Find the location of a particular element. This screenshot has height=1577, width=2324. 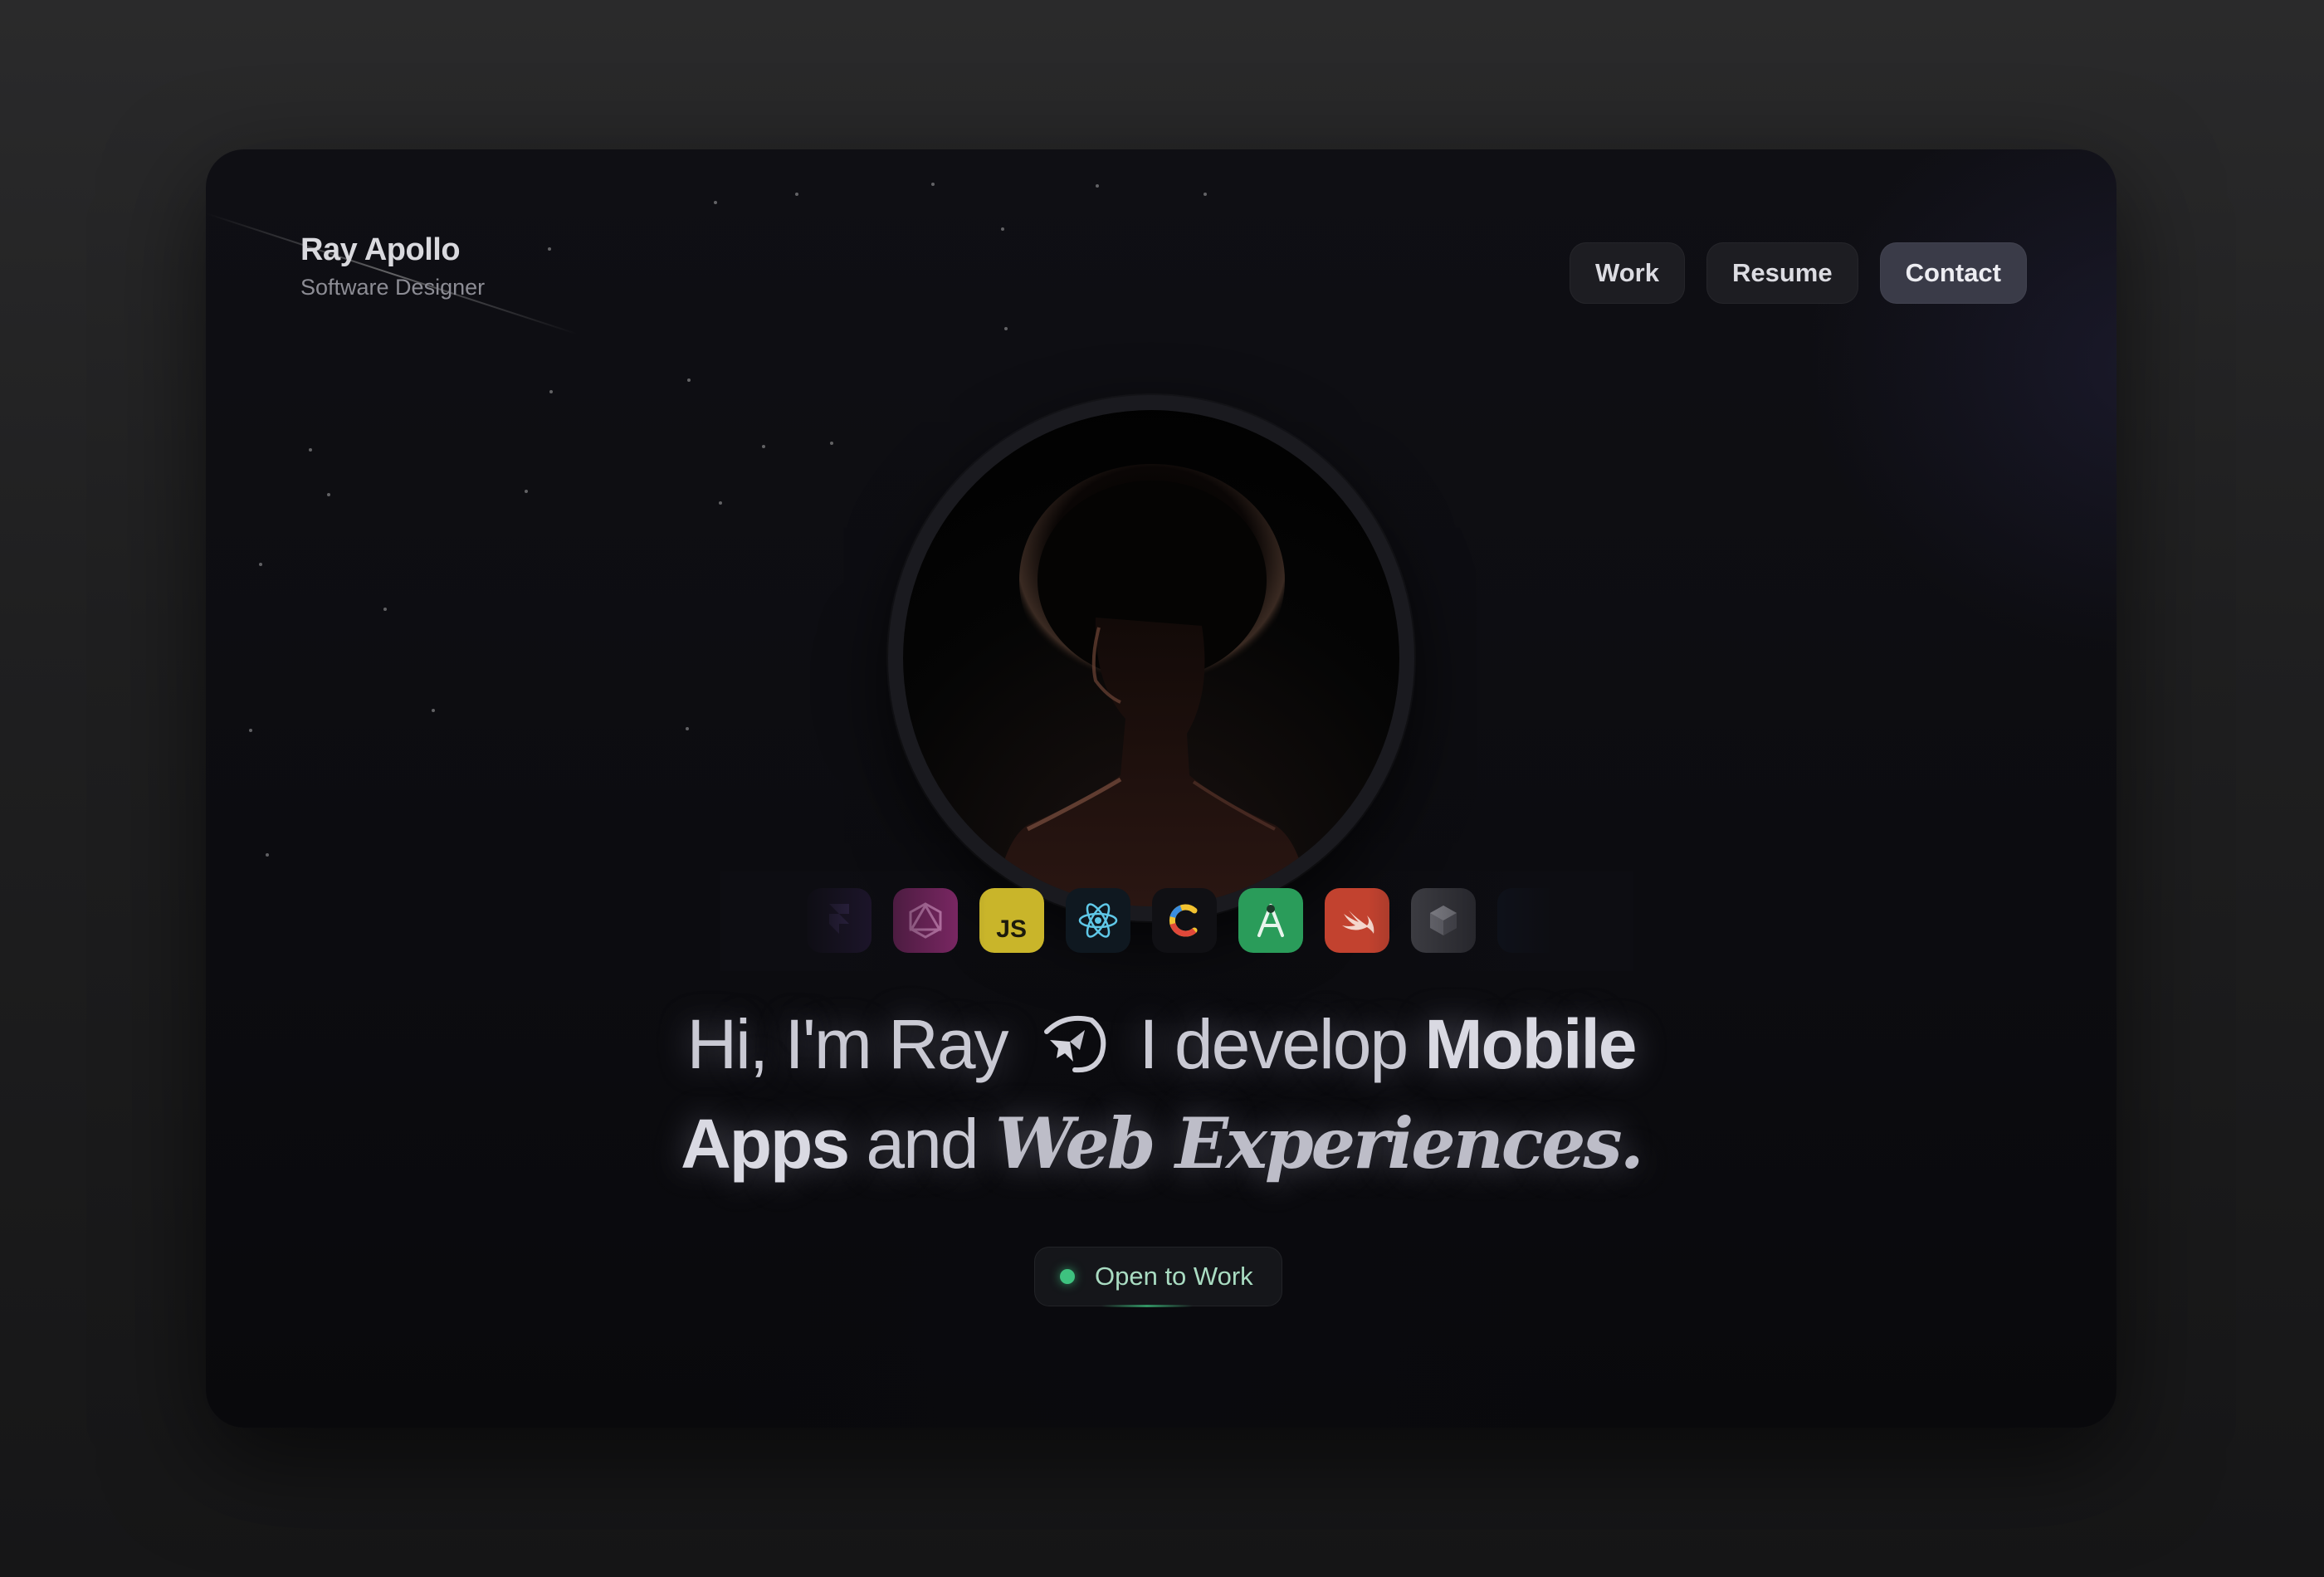

open-to-work-badge: Open to Work is located at coordinates (1158, 1277).